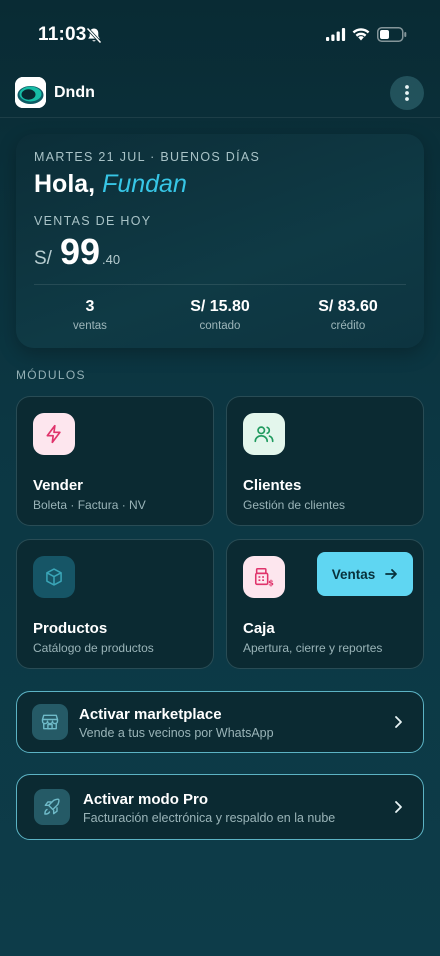 The height and width of the screenshot is (956, 440). What do you see at coordinates (93, 648) in the screenshot?
I see `module-subtitle: Catálogo de productos` at bounding box center [93, 648].